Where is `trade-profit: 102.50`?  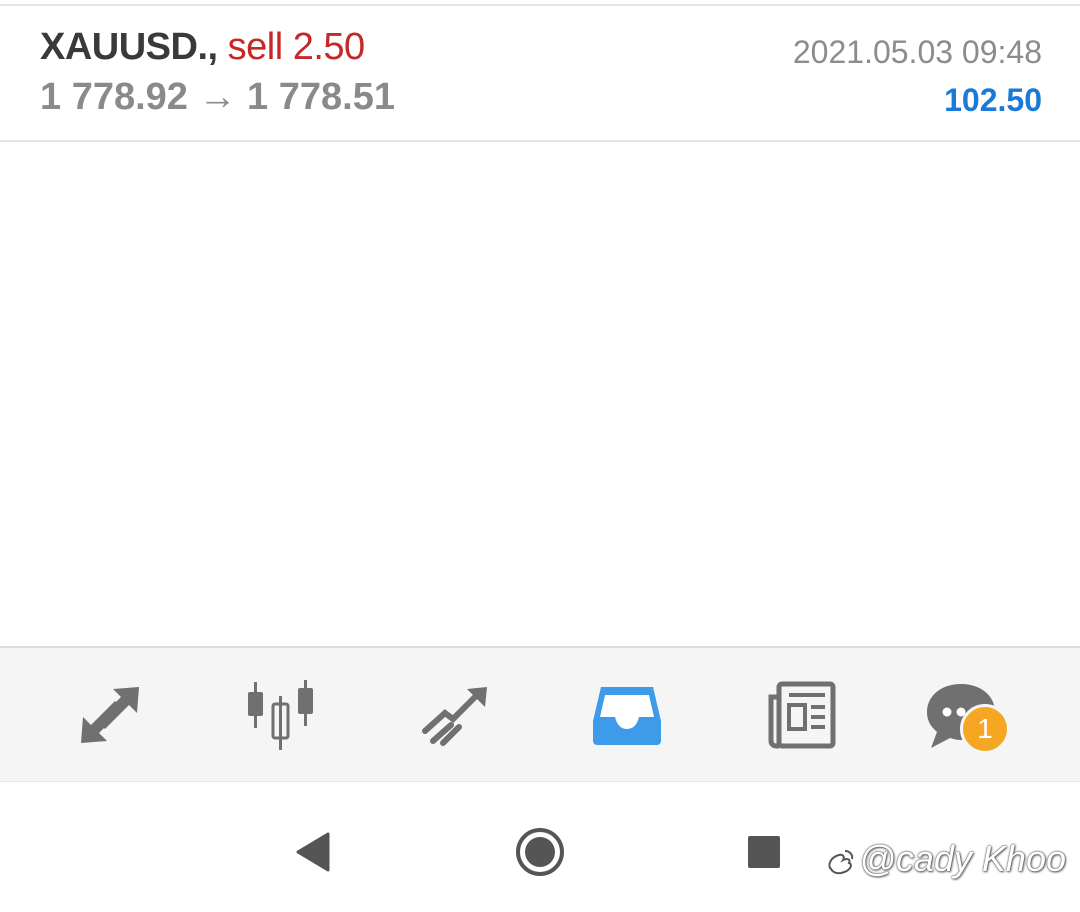
trade-profit: 102.50 is located at coordinates (993, 100).